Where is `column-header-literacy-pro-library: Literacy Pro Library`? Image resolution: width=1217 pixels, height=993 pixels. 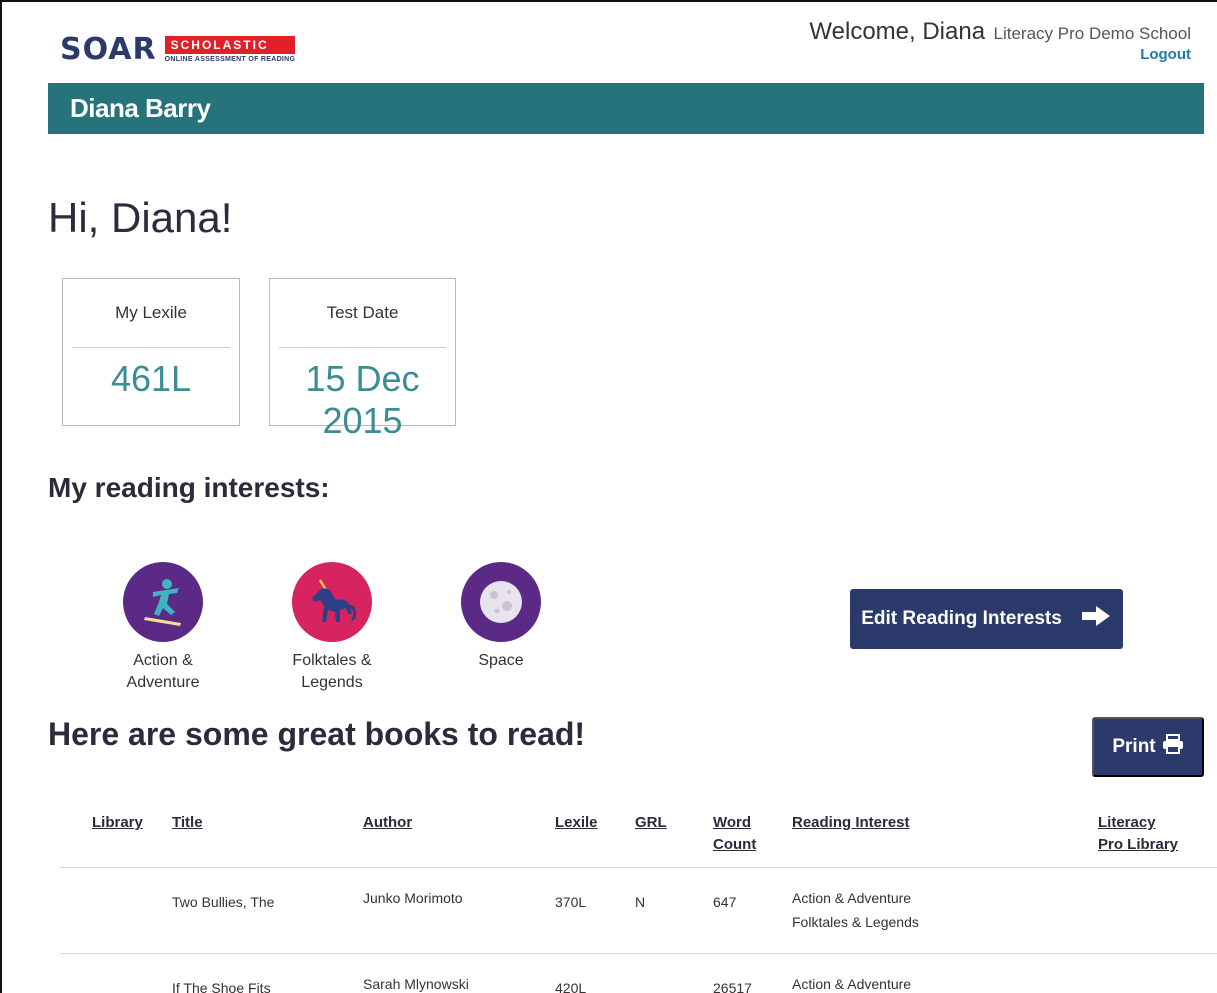
column-header-literacy-pro-library: Literacy Pro Library is located at coordinates (1138, 834).